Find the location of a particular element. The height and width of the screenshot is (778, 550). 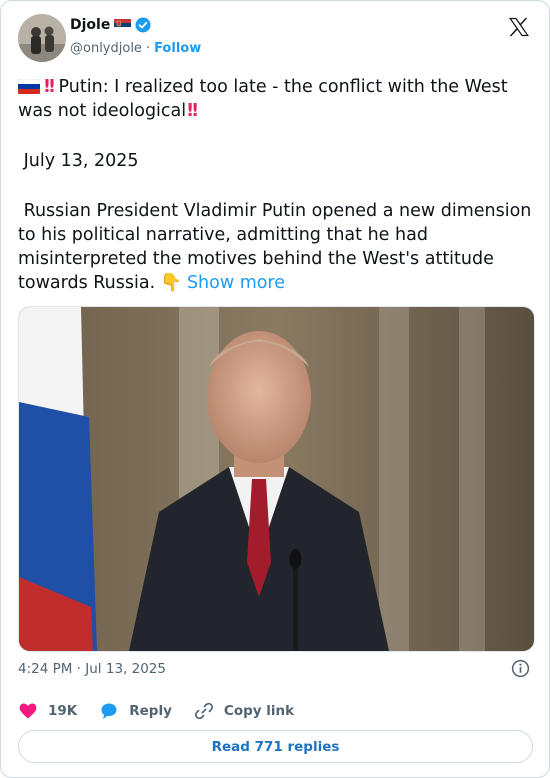

info-icon is located at coordinates (520, 668).